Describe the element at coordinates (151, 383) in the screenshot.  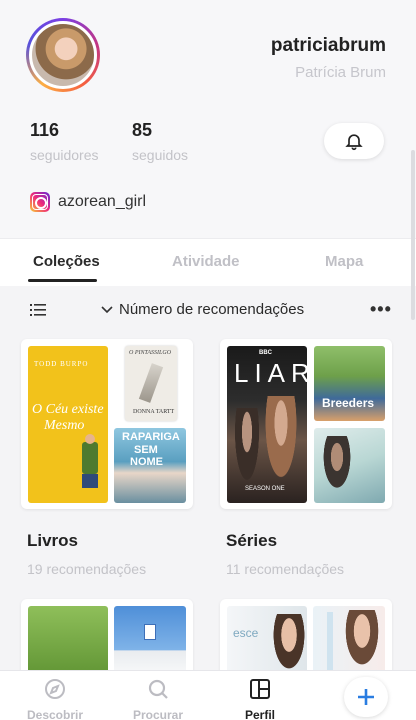
I see `book-cover-top-right: O PINTASSILGO DONNA TARTT` at that location.